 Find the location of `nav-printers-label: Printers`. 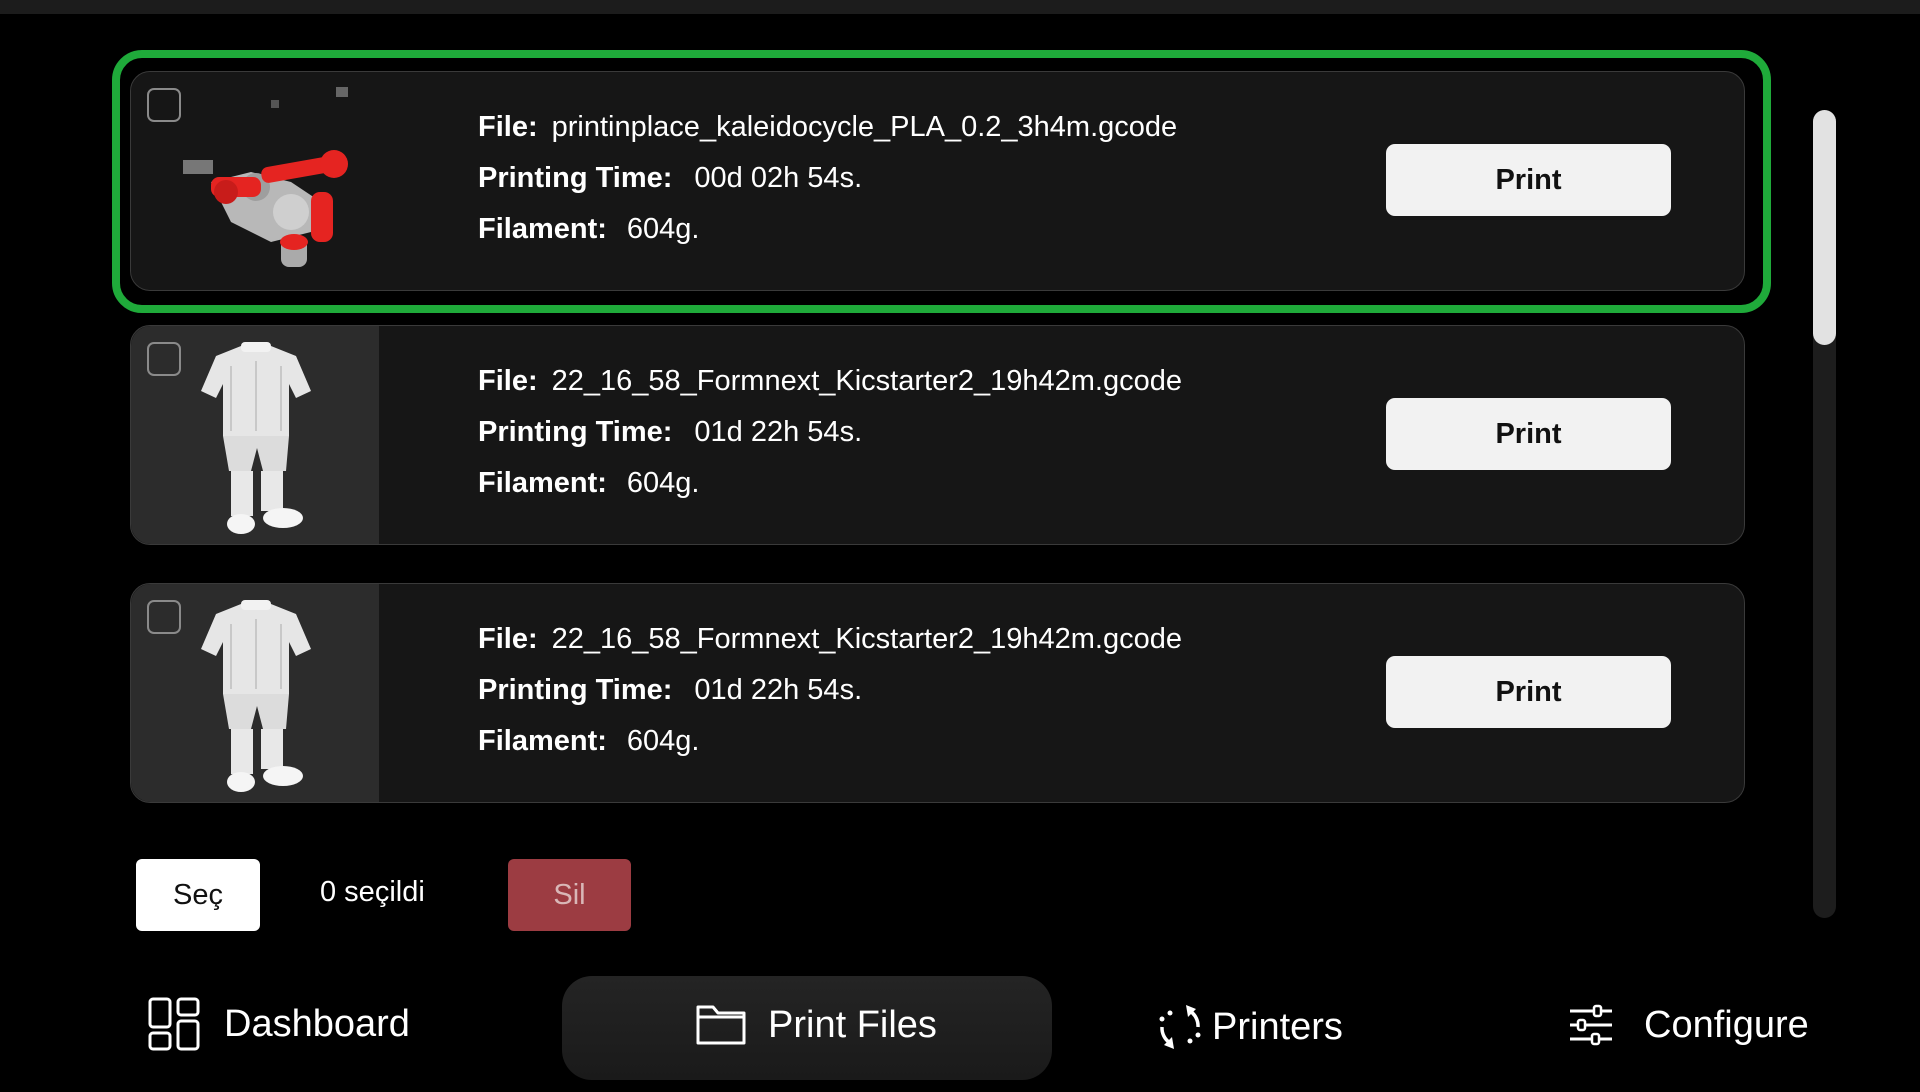

nav-printers-label: Printers is located at coordinates (1277, 1026).